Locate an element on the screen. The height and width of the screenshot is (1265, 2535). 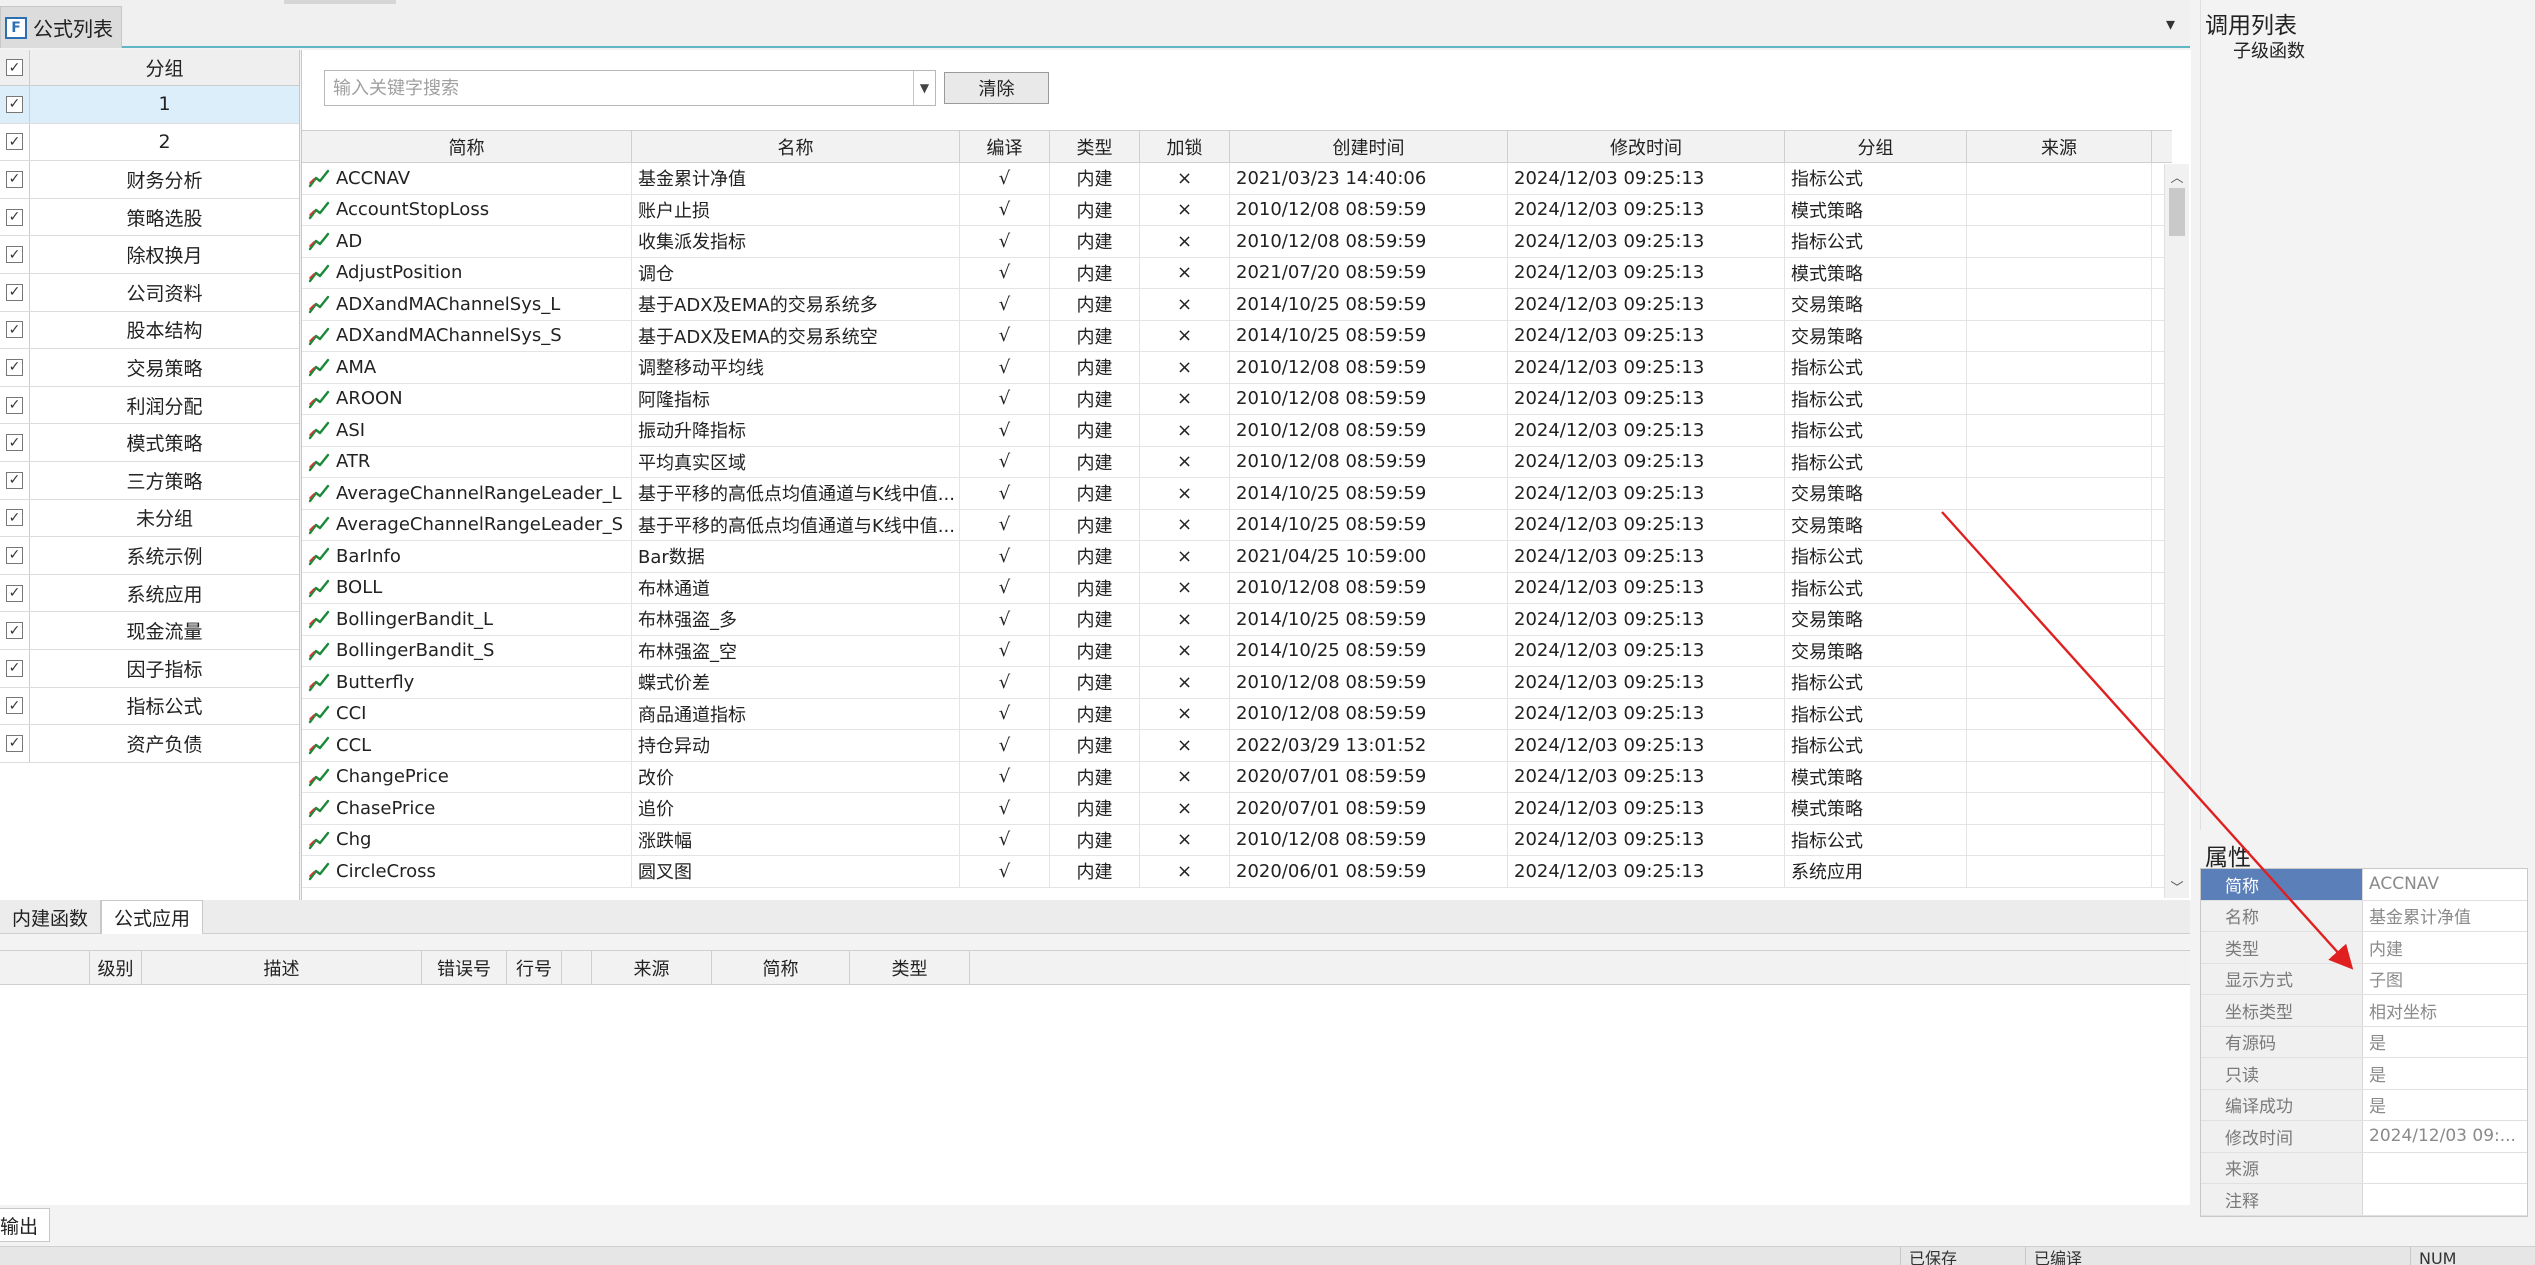
col-short-name-header: 简称 is located at coordinates (467, 146).